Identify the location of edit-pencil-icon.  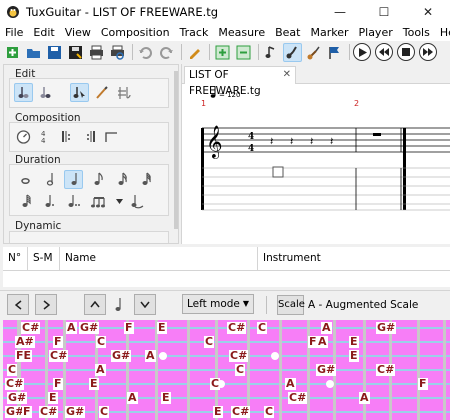
(101, 92).